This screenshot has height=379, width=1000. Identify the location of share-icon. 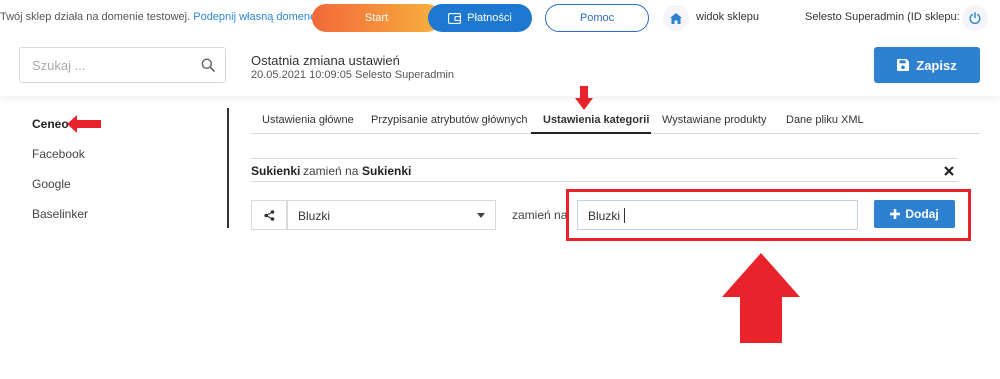
(268, 215).